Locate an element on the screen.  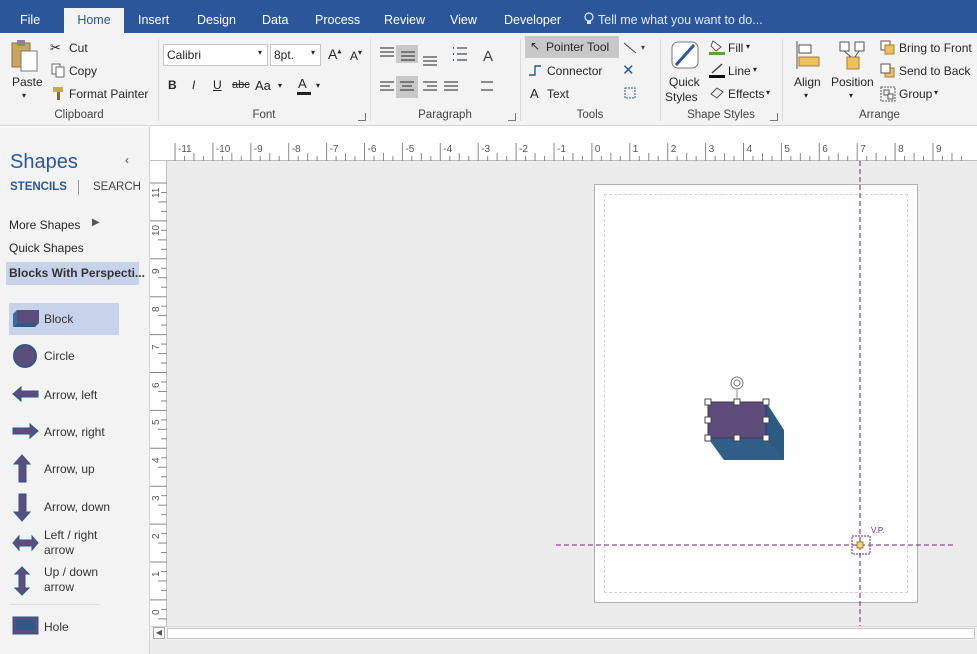
align-icon is located at coordinates (808, 55).